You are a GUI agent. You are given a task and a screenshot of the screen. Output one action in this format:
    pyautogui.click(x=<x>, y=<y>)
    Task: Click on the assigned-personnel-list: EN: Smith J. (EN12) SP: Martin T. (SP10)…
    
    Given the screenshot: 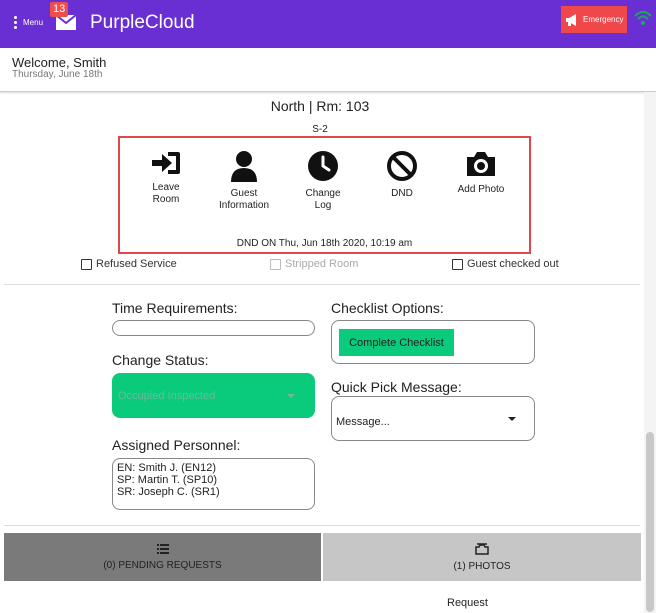 What is the action you would take?
    pyautogui.click(x=213, y=484)
    